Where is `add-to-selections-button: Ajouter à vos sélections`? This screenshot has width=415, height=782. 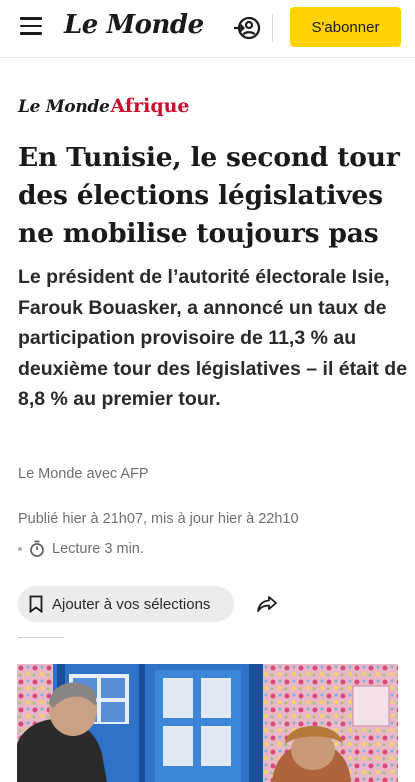 add-to-selections-button: Ajouter à vos sélections is located at coordinates (126, 604).